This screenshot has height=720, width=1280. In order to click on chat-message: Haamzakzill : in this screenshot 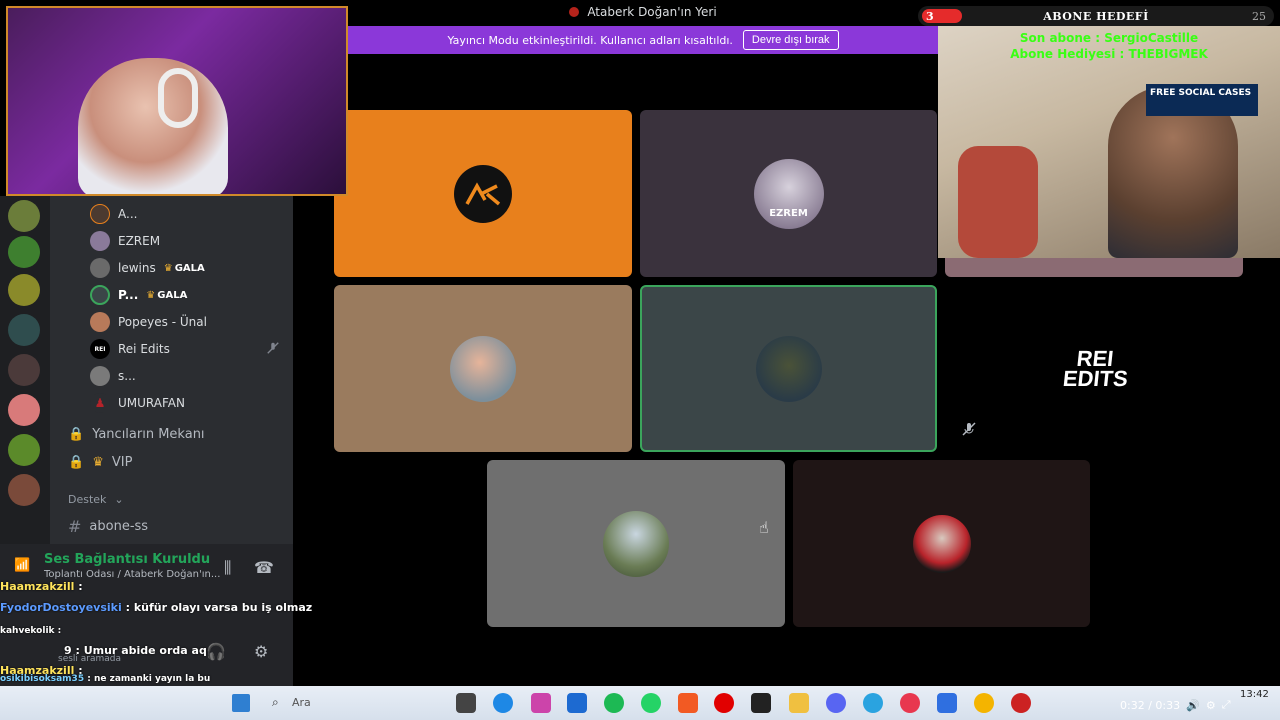, I will do `click(41, 586)`.